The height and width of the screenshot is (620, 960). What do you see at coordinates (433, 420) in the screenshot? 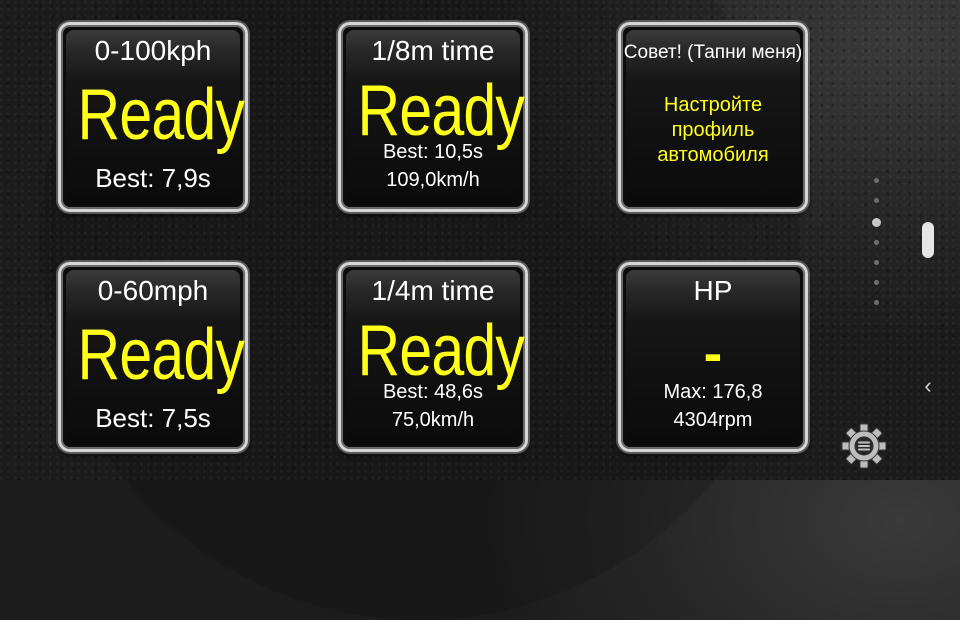
I see `tile-speed: 75,0km/h` at bounding box center [433, 420].